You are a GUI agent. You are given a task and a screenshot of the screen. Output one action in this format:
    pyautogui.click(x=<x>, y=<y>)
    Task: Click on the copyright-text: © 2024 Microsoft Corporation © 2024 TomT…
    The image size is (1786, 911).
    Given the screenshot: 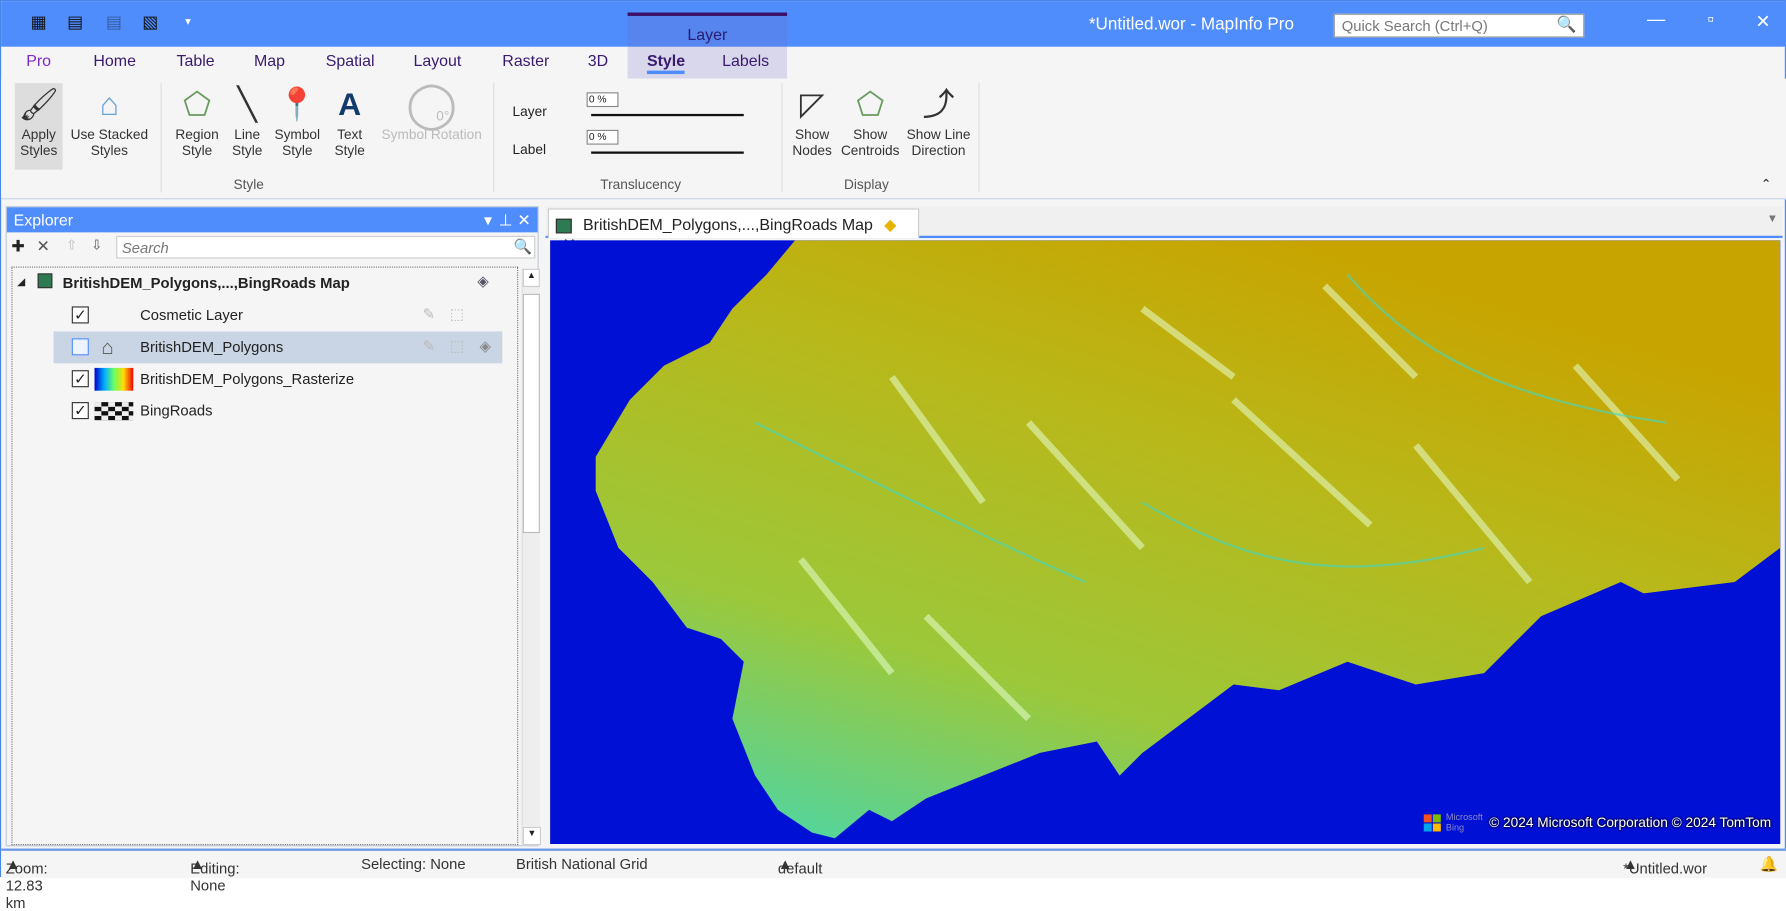 What is the action you would take?
    pyautogui.click(x=1630, y=822)
    